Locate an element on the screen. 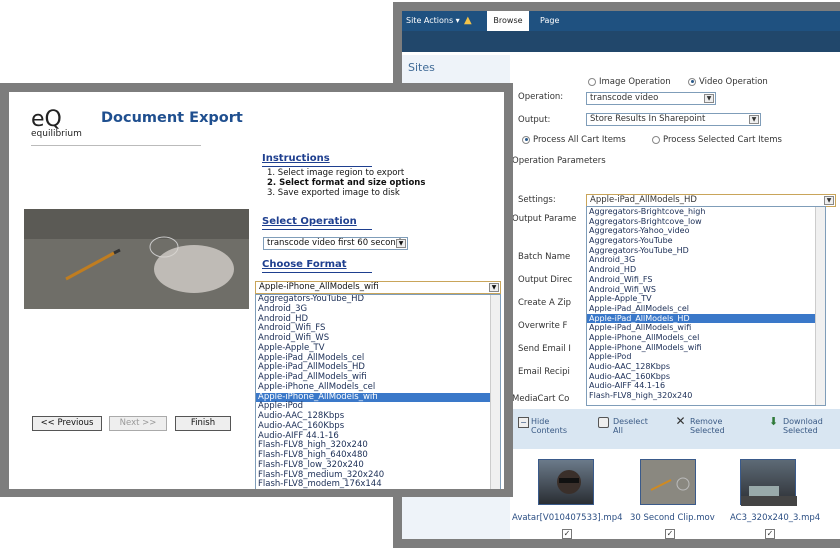 The width and height of the screenshot is (840, 550). tab-browse: Browse is located at coordinates (508, 21).